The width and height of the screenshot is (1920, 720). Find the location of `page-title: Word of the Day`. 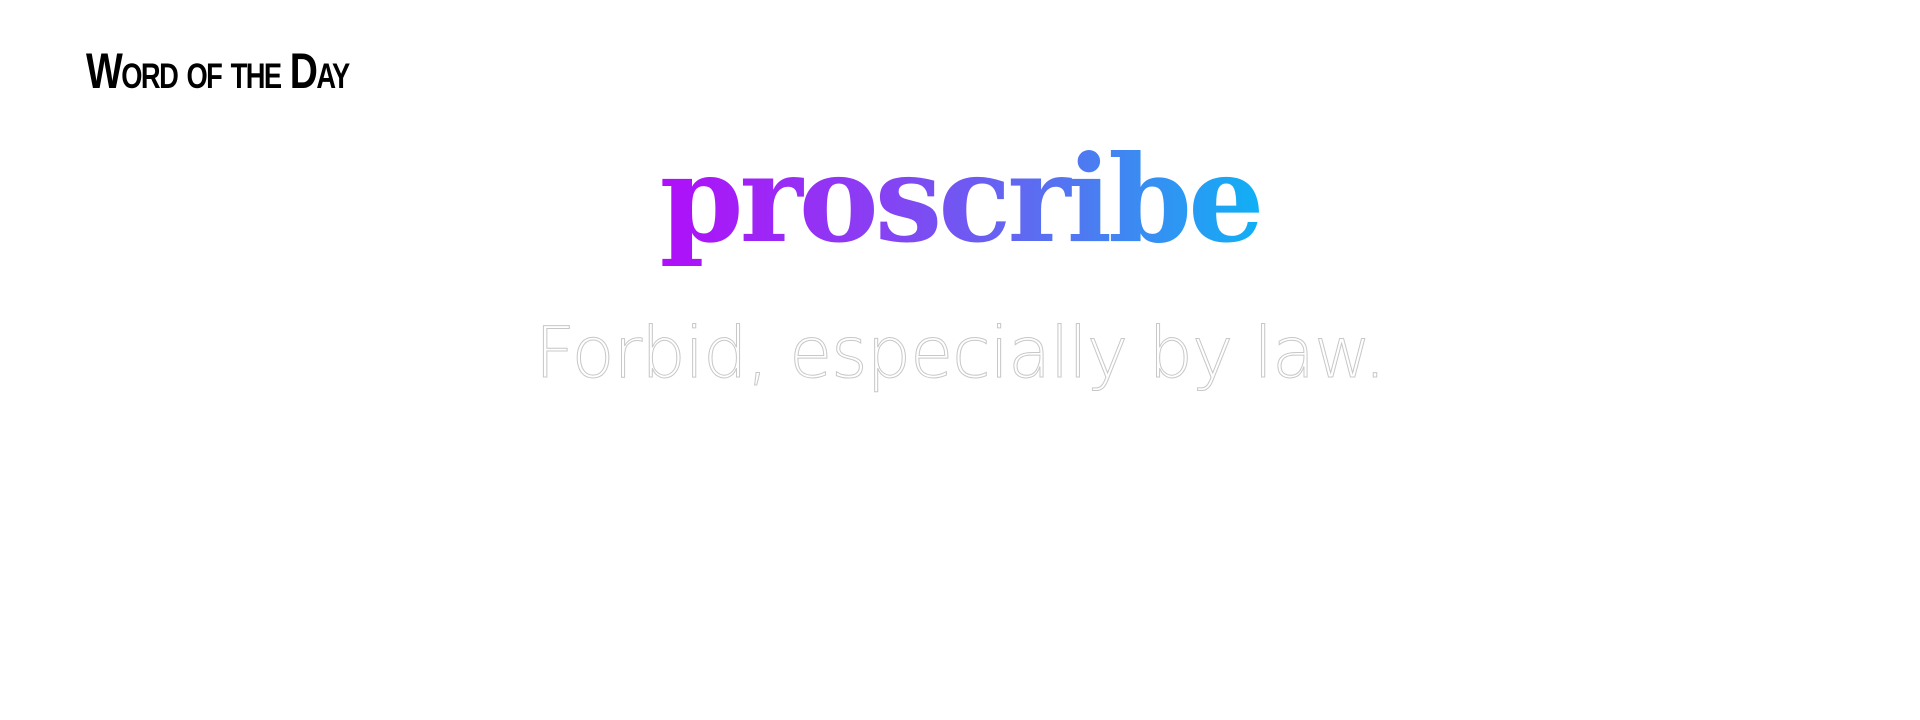

page-title: Word of the Day is located at coordinates (218, 71).